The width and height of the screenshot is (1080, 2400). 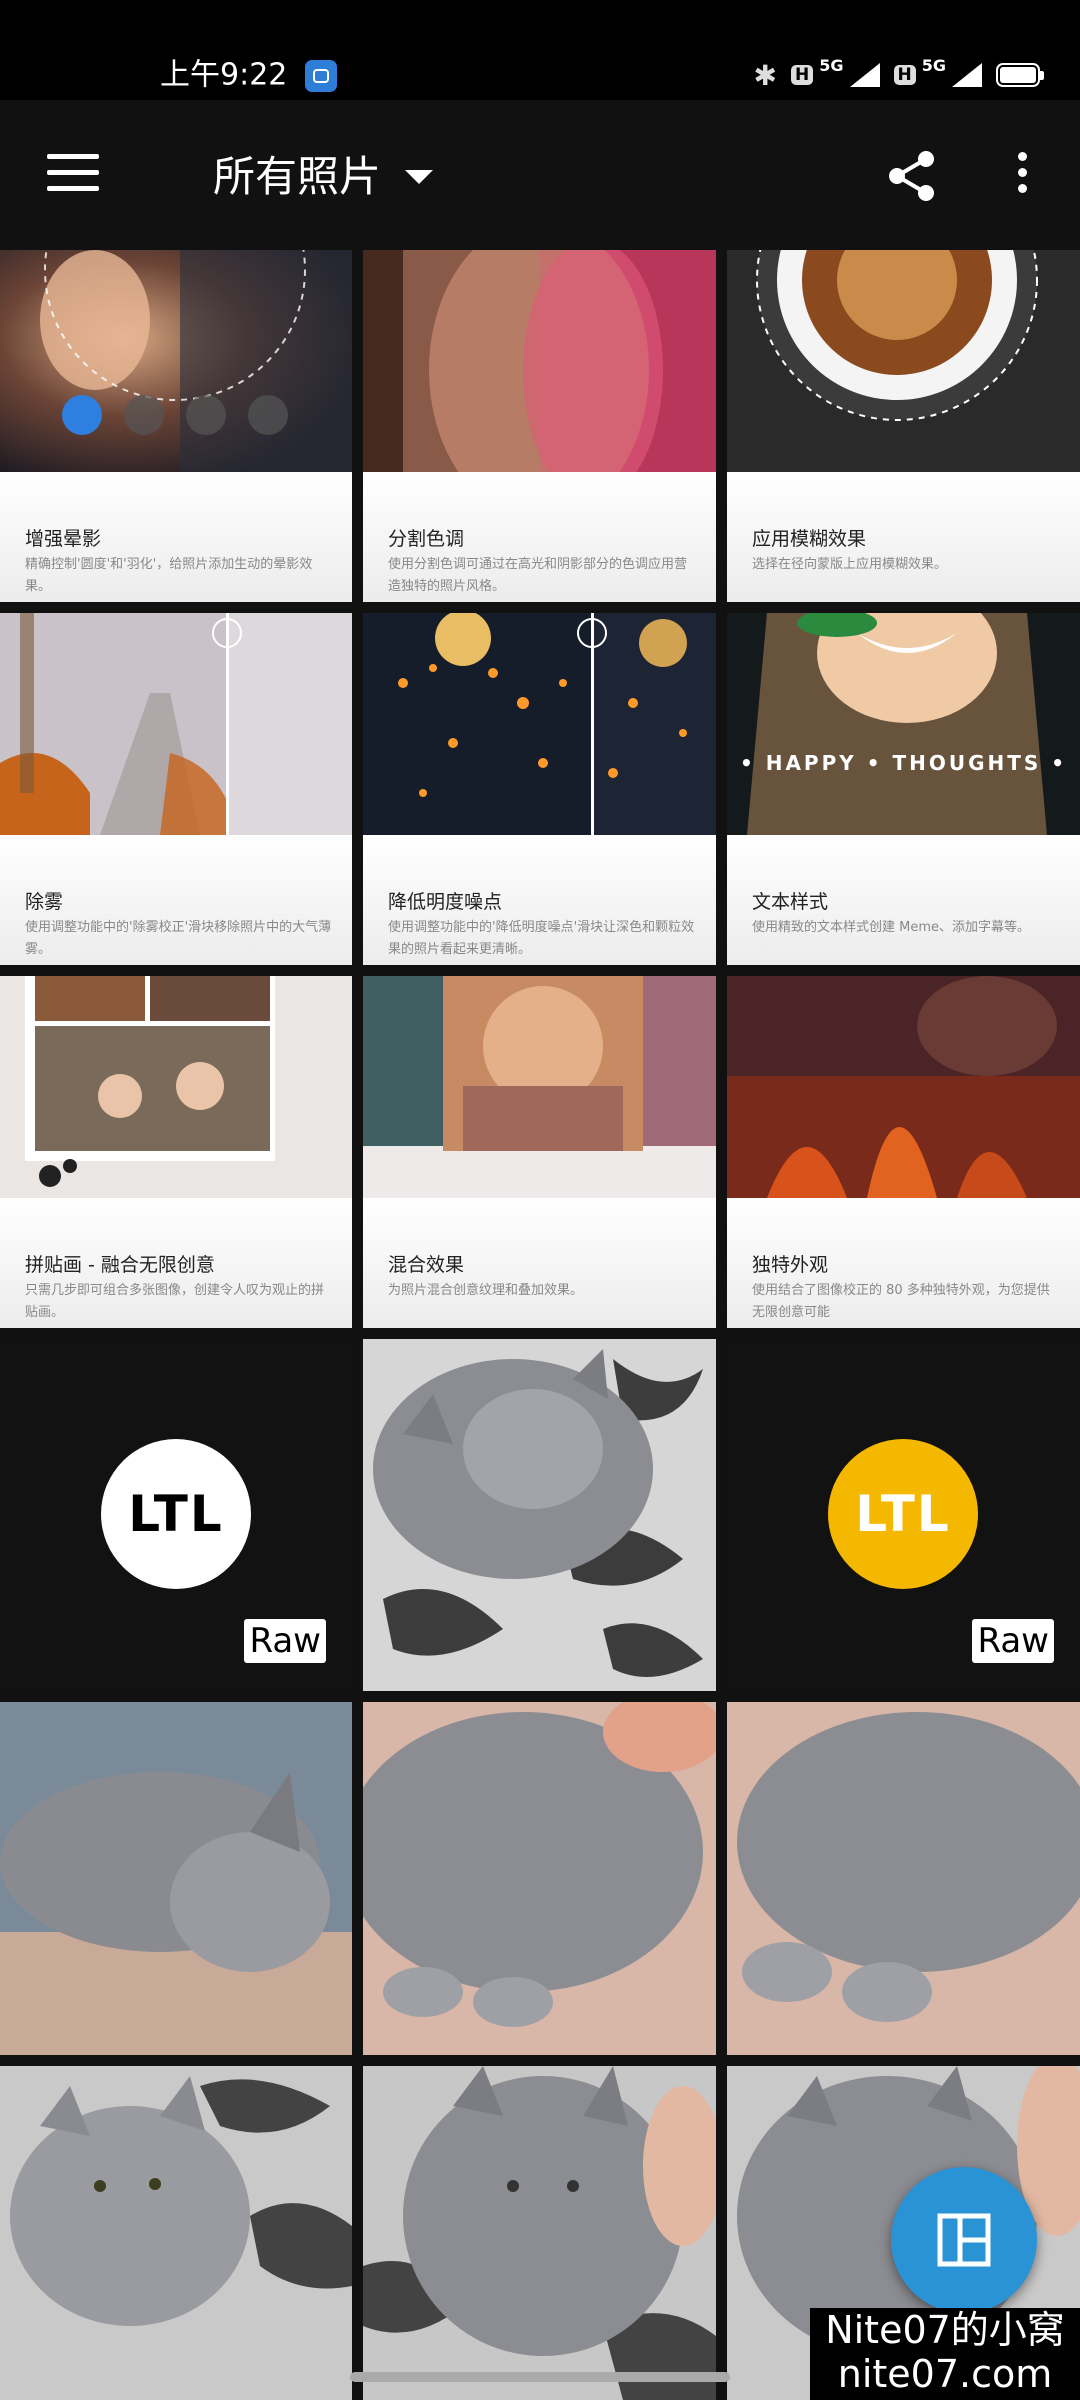 I want to click on vignette-sample-image, so click(x=176, y=361).